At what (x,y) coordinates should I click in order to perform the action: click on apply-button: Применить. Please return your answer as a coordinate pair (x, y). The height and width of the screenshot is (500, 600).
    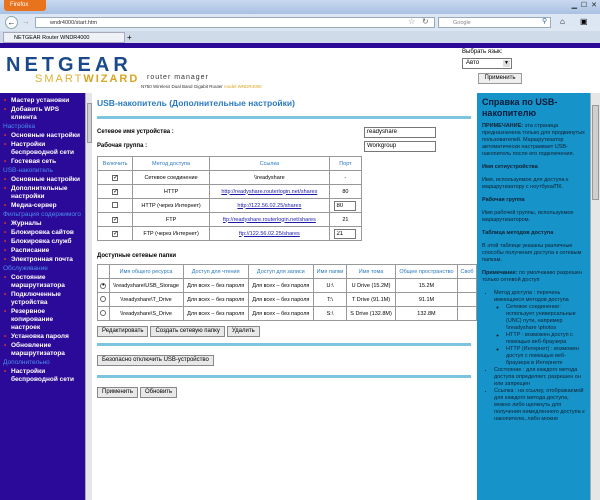
    Looking at the image, I should click on (118, 392).